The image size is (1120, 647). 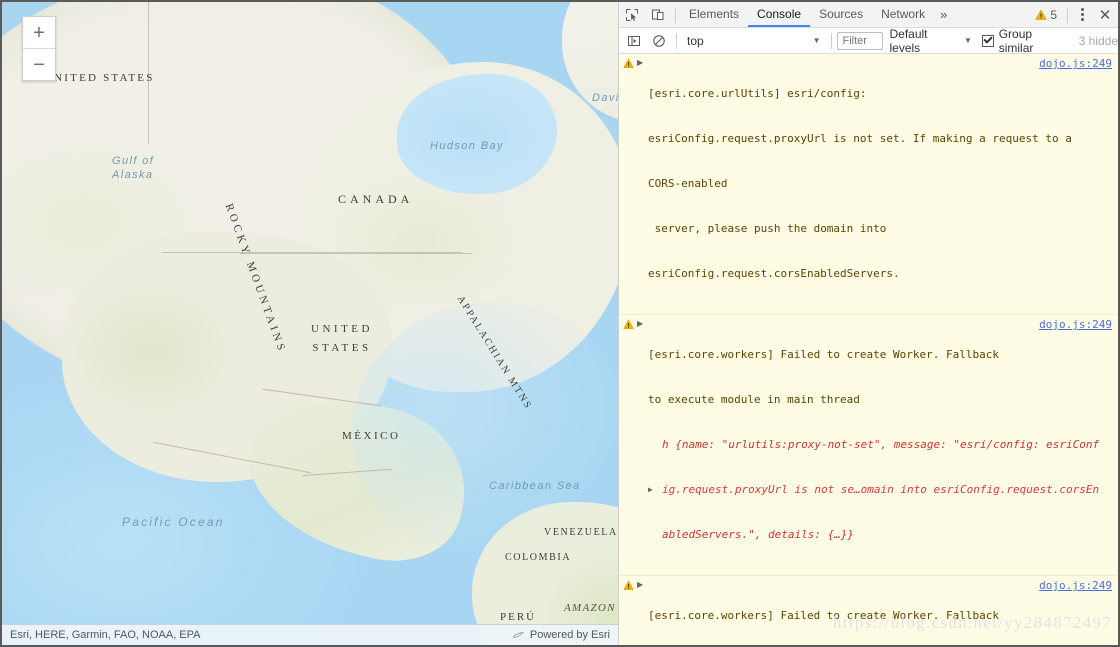 I want to click on execution-context-selector: top ▼, so click(x=753, y=41).